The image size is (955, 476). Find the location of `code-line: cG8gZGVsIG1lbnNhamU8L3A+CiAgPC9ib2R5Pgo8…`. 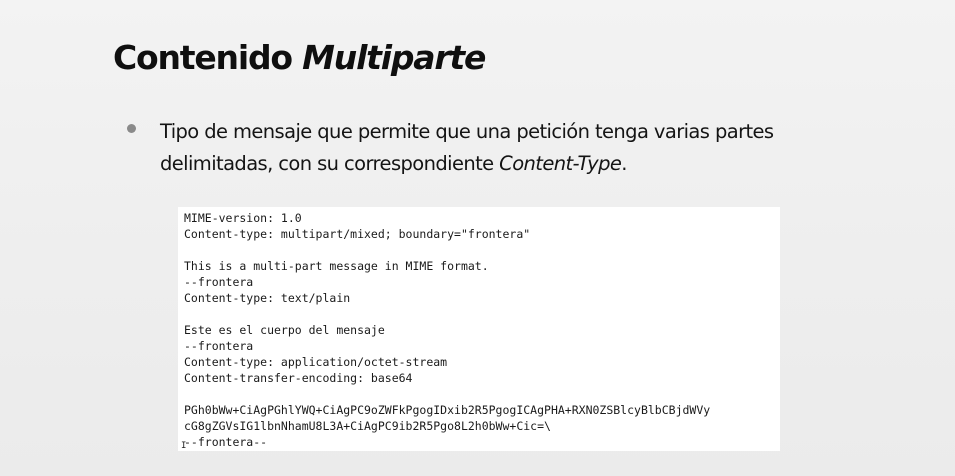

code-line: cG8gZGVsIG1lbnNhamU8L3A+CiAgPC9ib2R5Pgo8… is located at coordinates (367, 426).